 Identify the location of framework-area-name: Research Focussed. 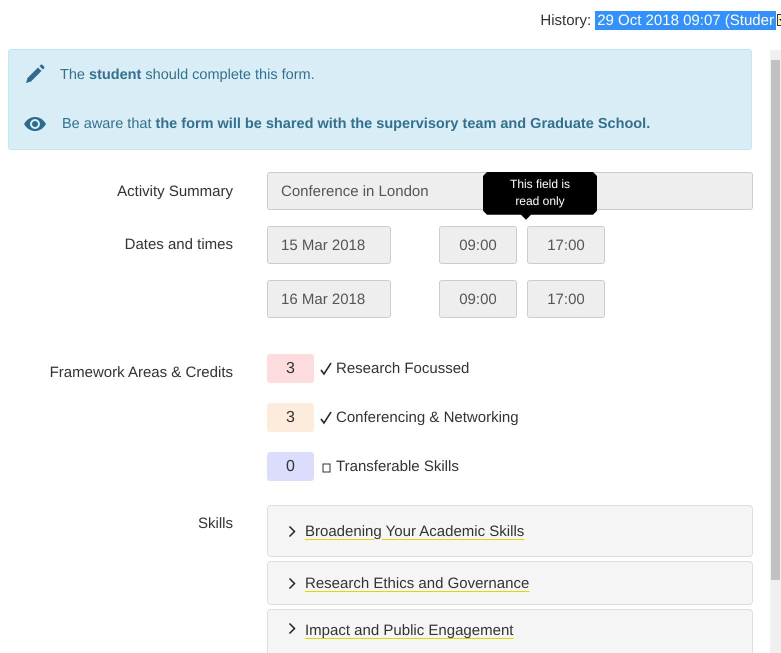
(403, 368).